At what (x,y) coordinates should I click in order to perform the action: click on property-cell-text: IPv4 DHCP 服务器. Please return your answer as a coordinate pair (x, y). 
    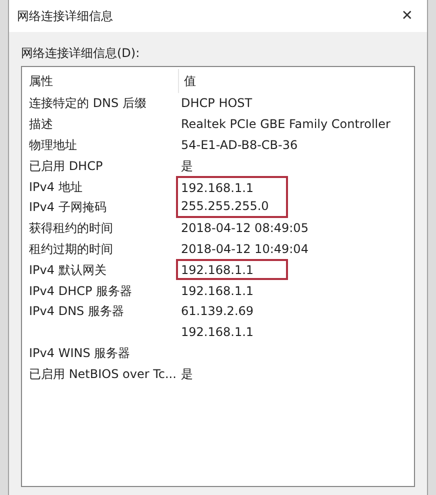
    Looking at the image, I should click on (80, 291).